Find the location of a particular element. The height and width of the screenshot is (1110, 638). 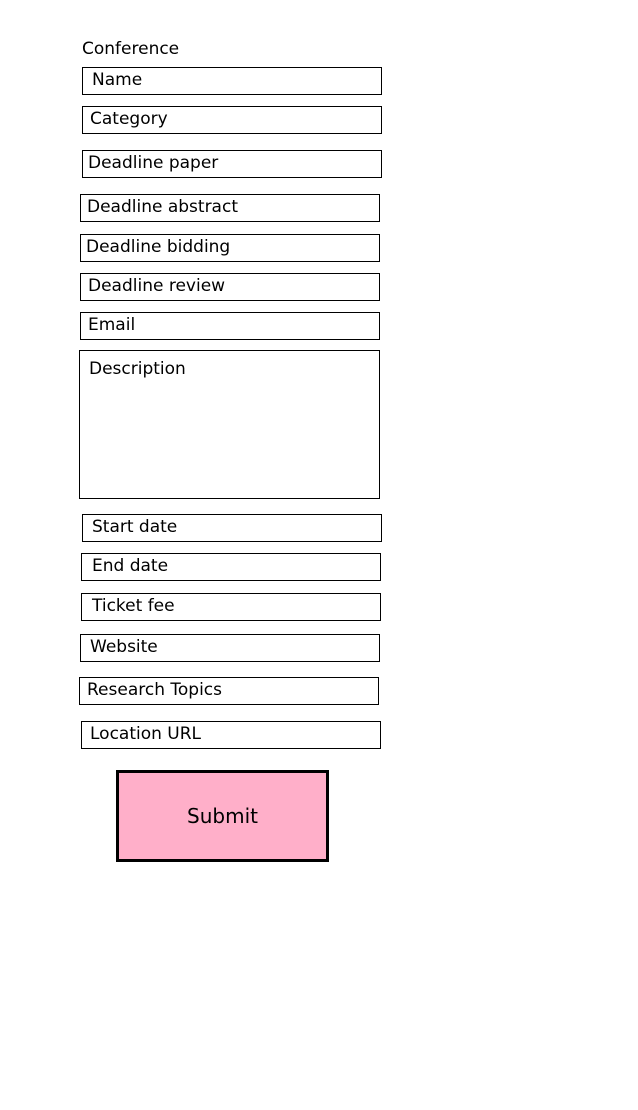

email-field-label: Email is located at coordinates (112, 325).